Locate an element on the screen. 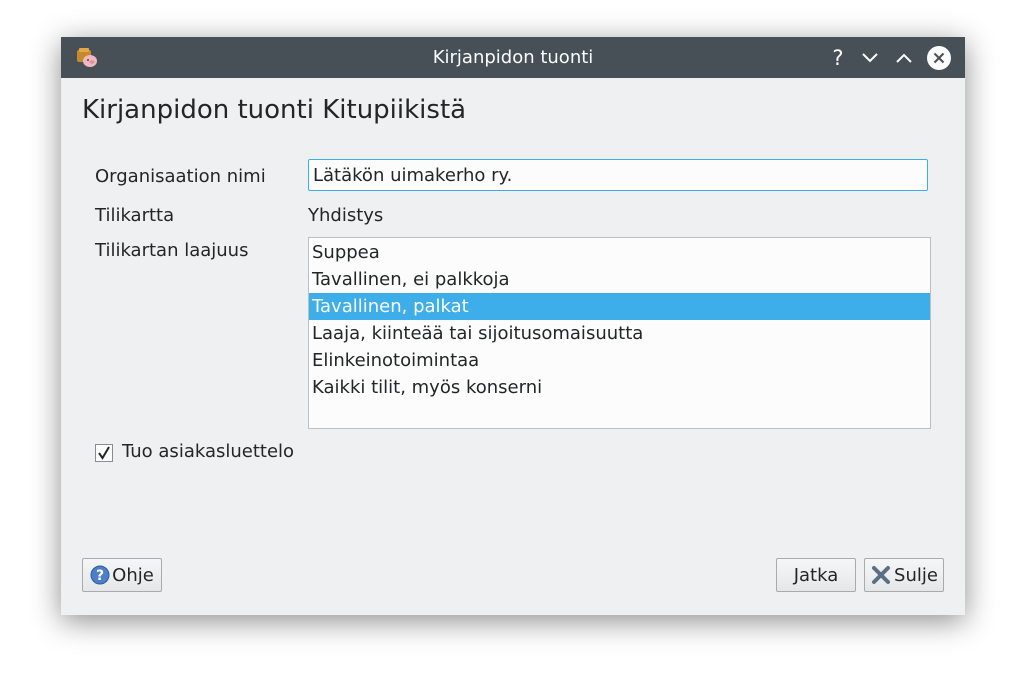 Image resolution: width=1026 pixels, height=677 pixels. org-name-label: Organisaation nimi is located at coordinates (180, 176).